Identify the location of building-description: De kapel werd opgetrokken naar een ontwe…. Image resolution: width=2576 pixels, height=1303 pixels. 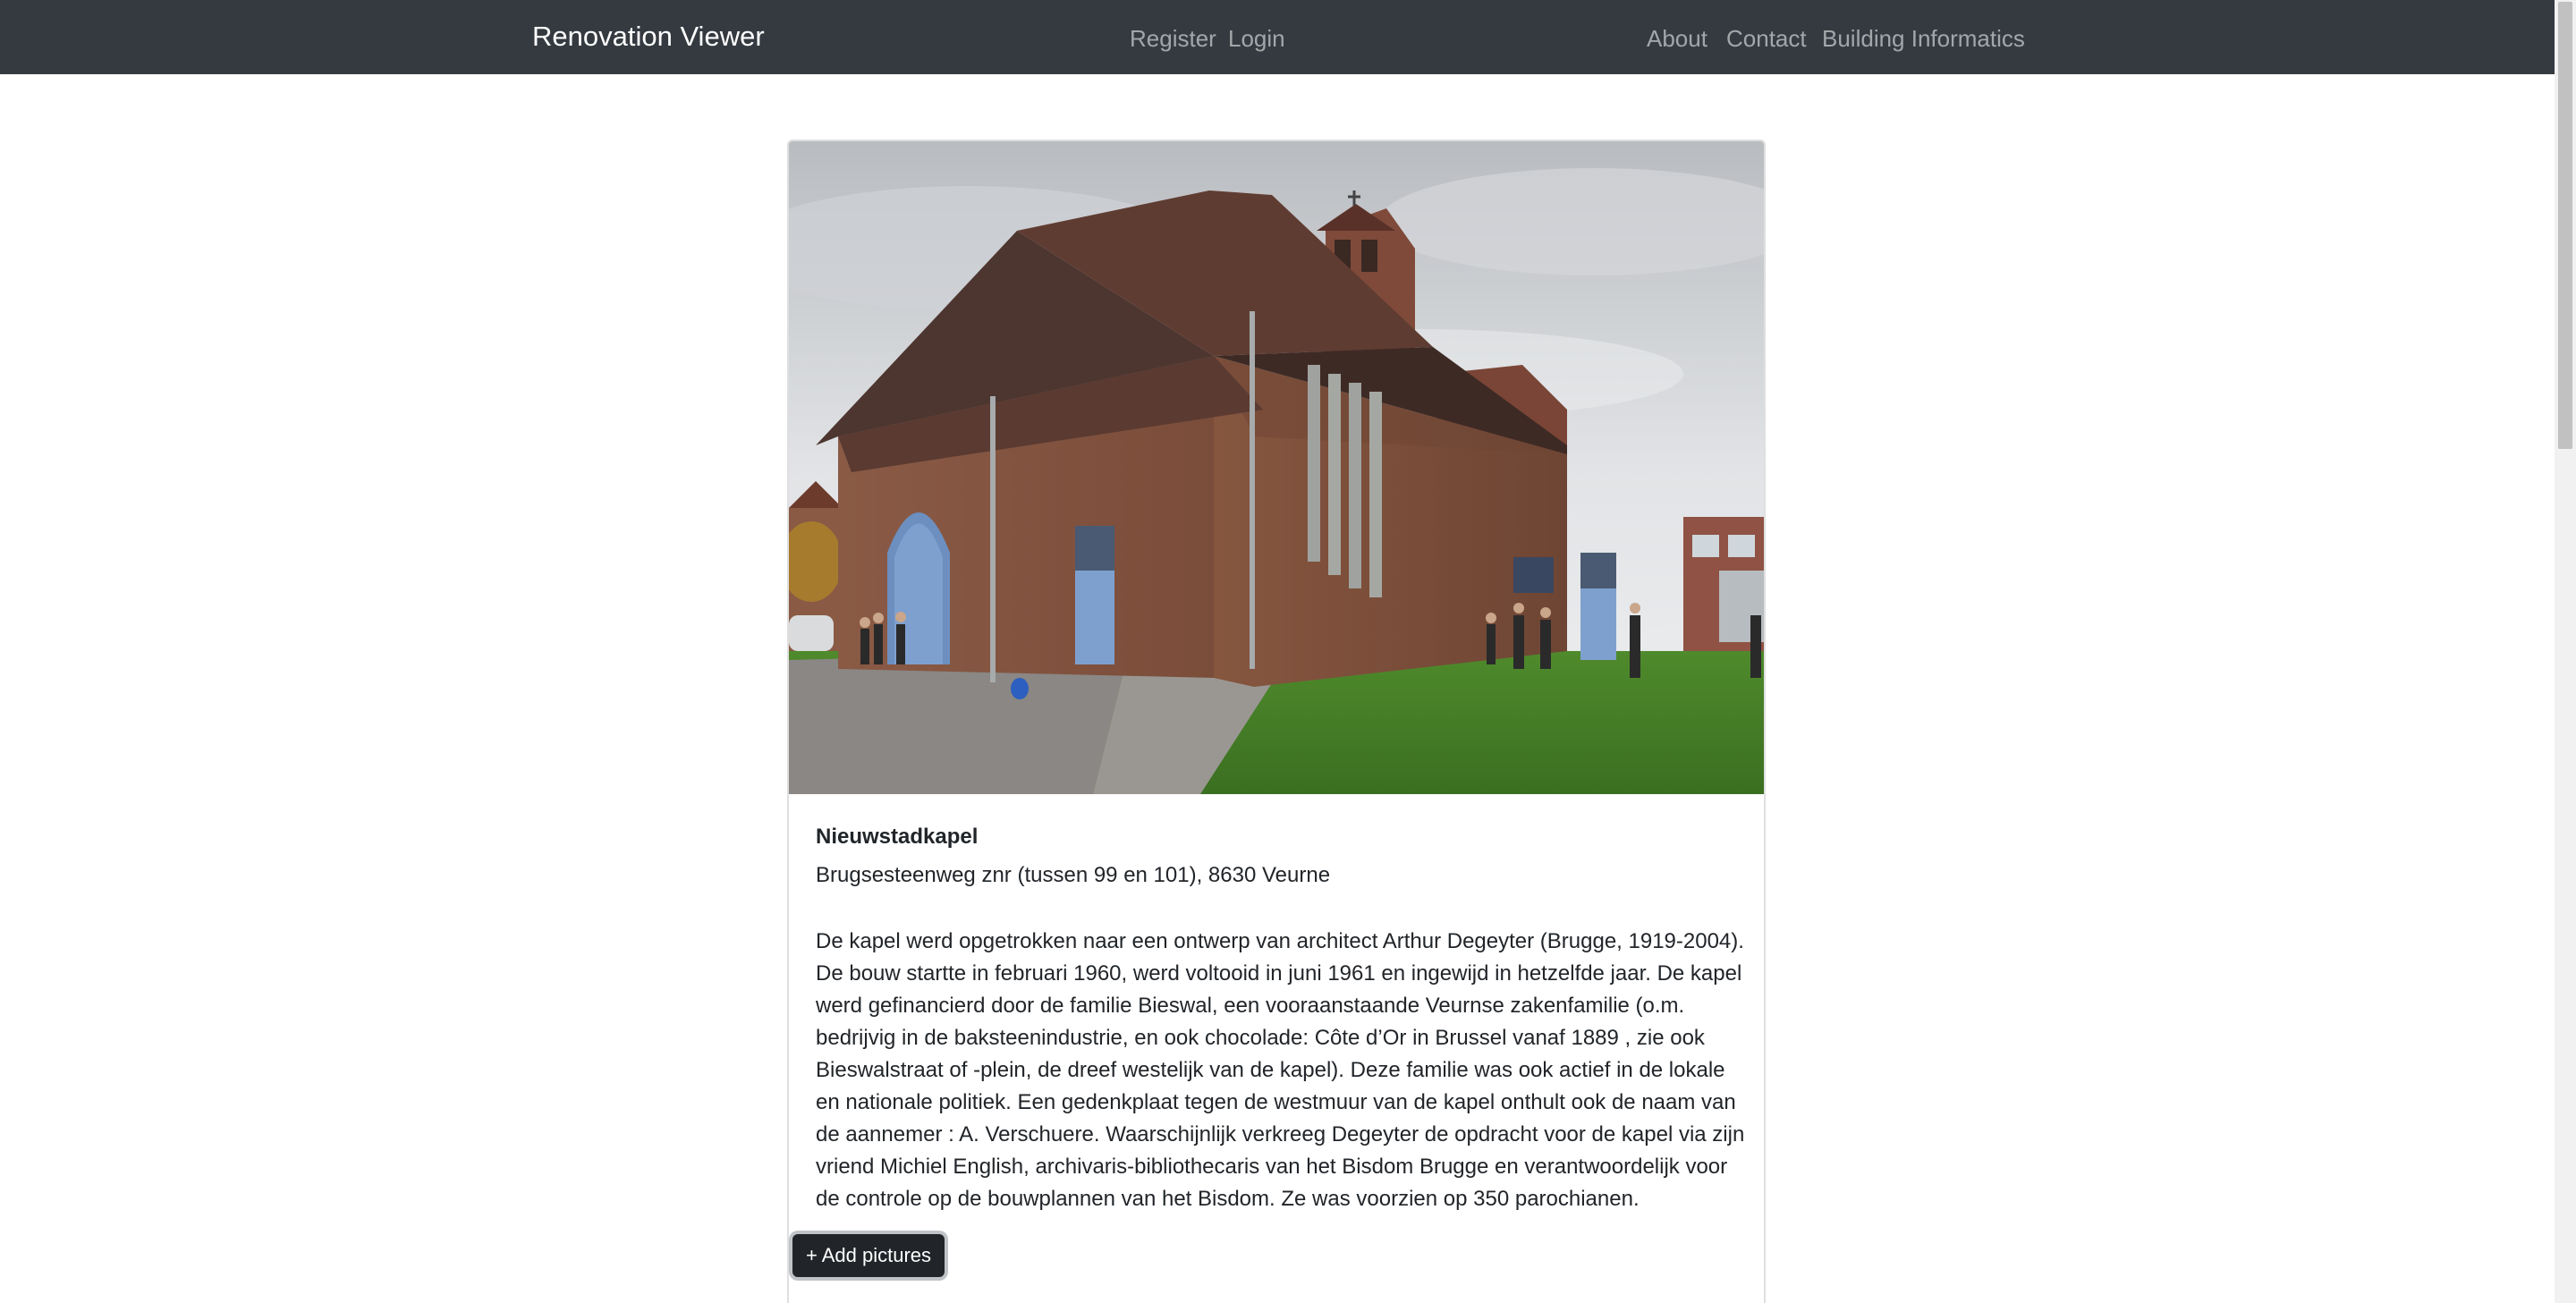
(1280, 1070).